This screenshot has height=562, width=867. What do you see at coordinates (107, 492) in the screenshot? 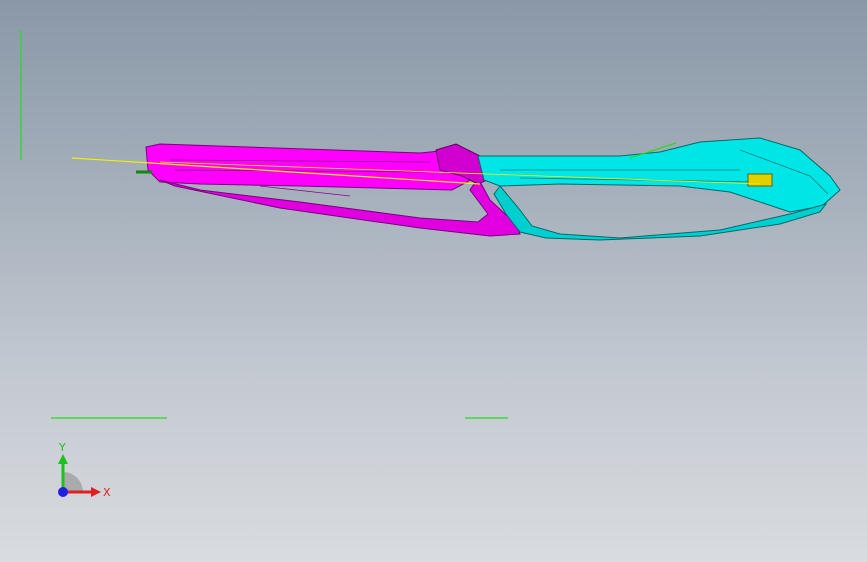
I see `triad-x-label: X` at bounding box center [107, 492].